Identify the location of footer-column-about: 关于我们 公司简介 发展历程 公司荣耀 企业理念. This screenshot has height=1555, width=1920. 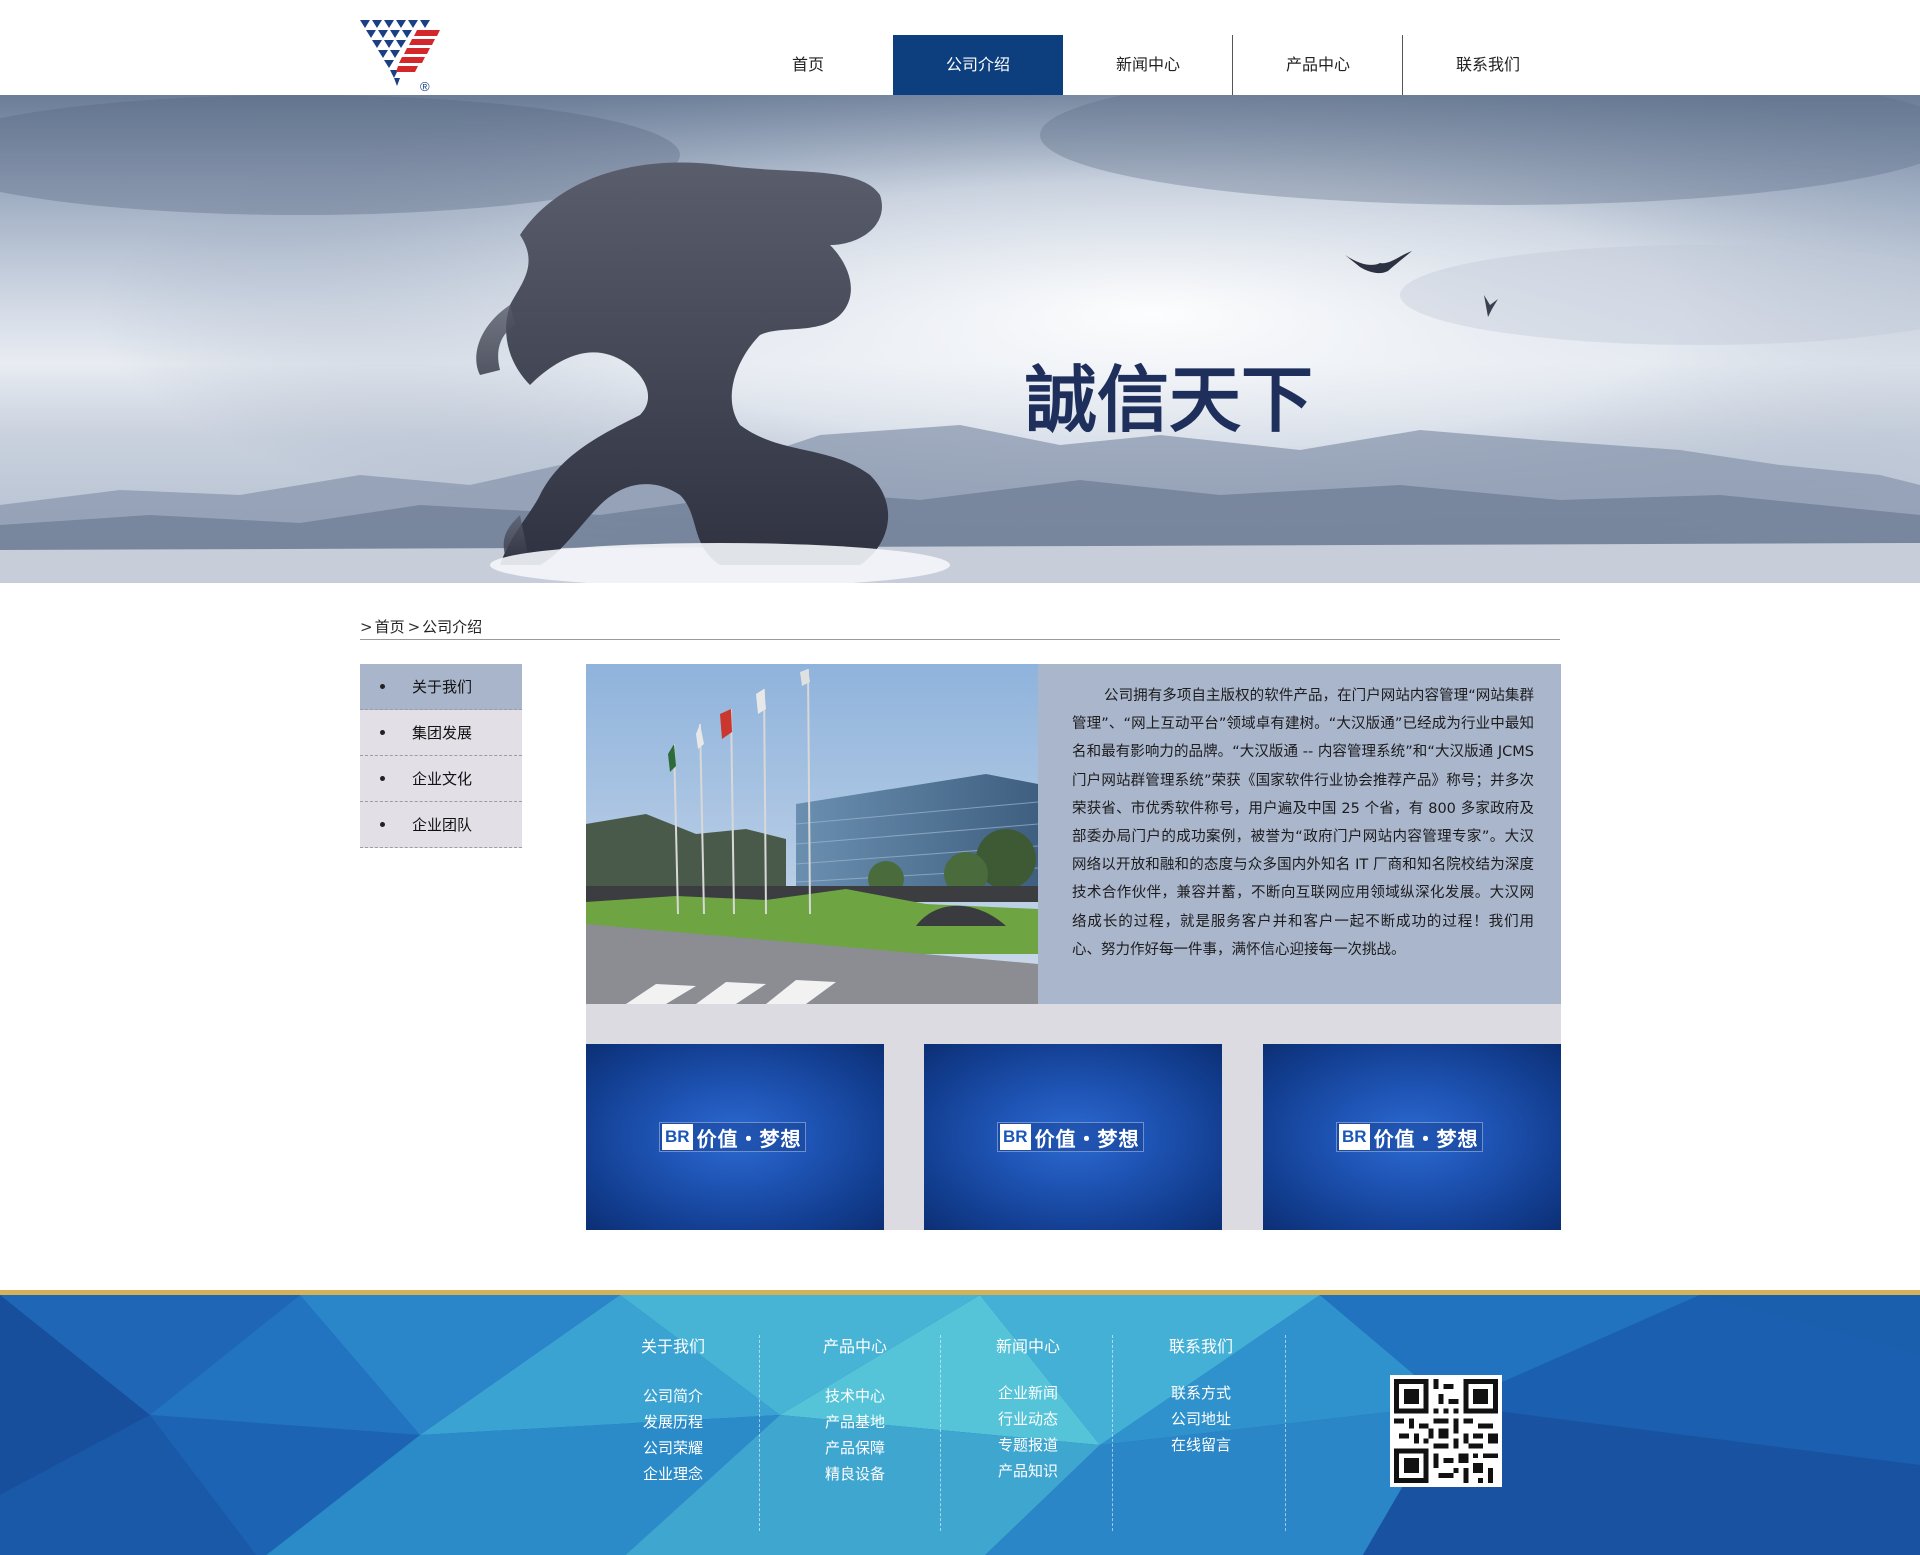
(673, 1410).